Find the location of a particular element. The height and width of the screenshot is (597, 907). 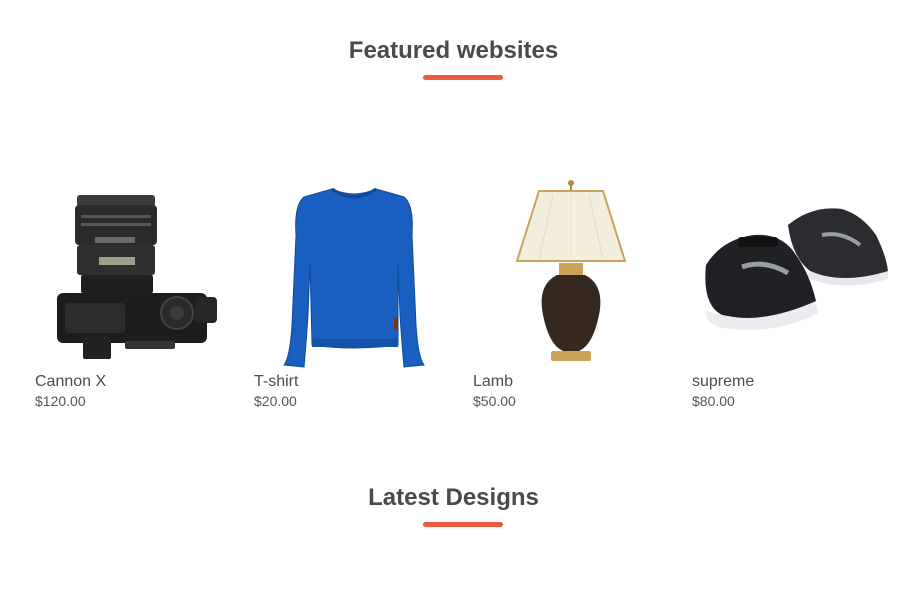

product-card: supreme $80.00 is located at coordinates (792, 295).